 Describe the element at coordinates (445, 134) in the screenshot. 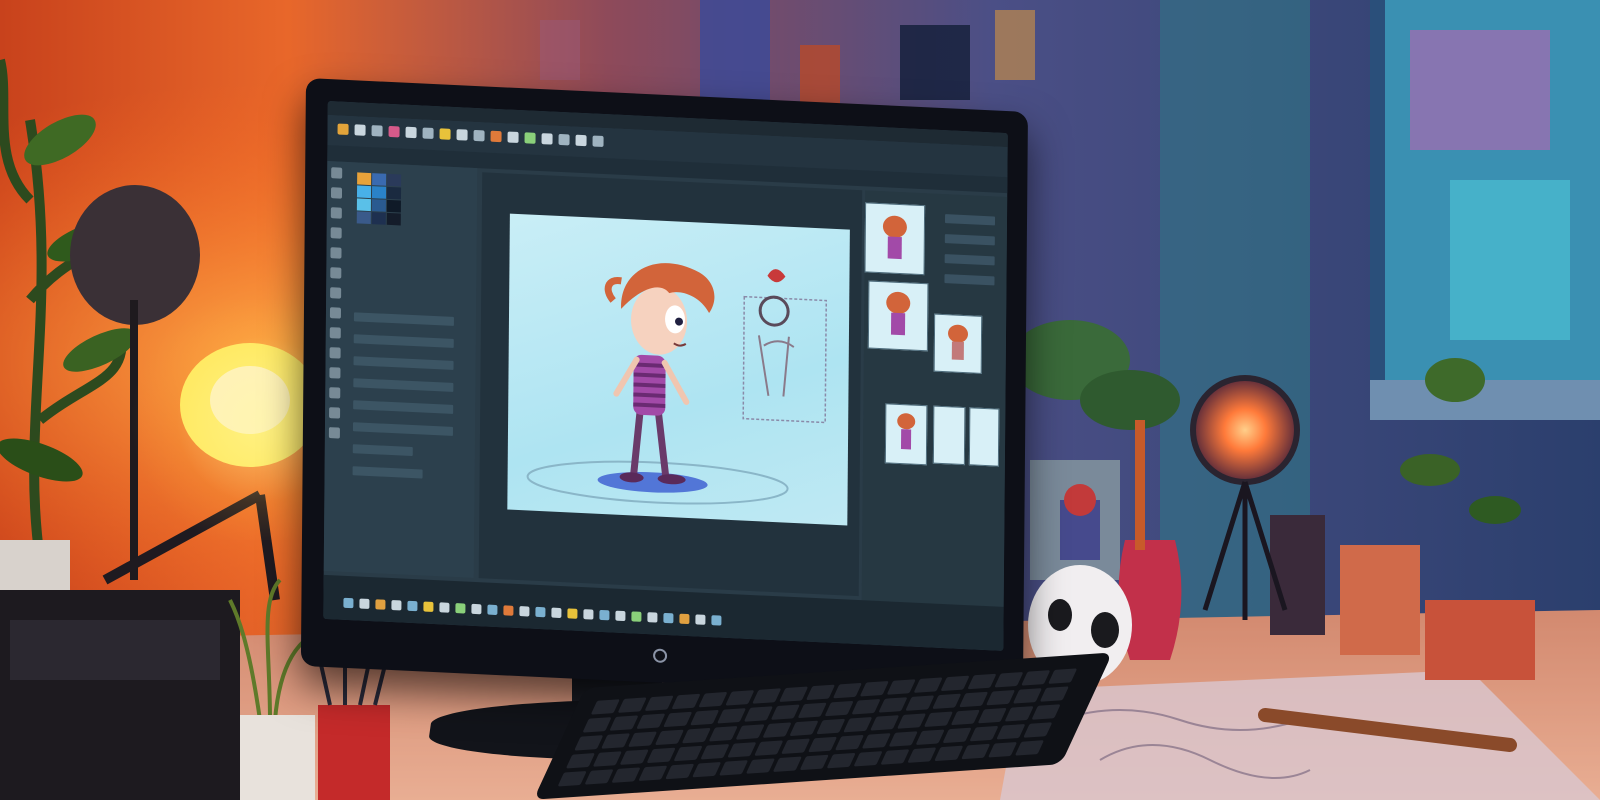

I see `color-picker-icon` at that location.